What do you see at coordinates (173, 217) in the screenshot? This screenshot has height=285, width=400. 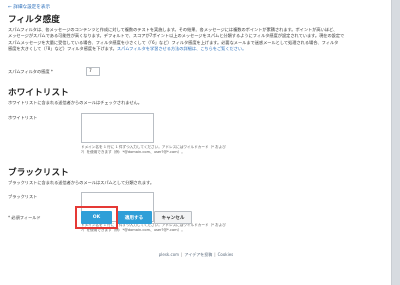 I see `cancel-button: キャンセル` at bounding box center [173, 217].